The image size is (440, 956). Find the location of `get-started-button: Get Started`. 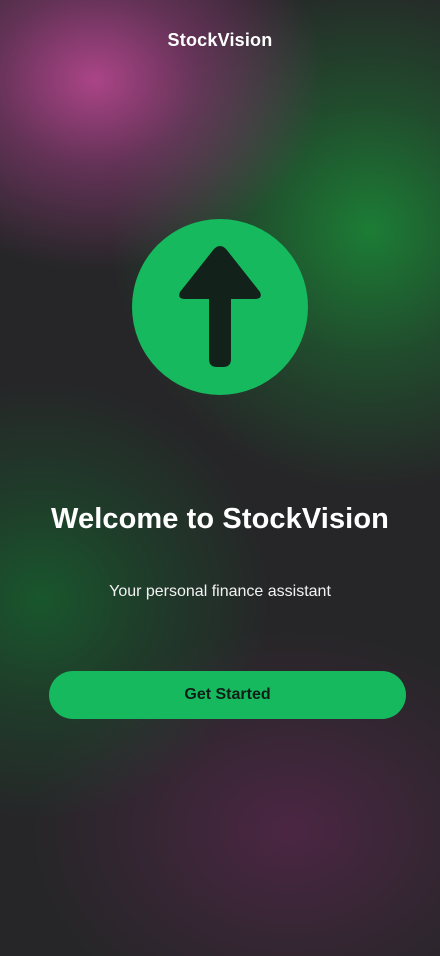

get-started-button: Get Started is located at coordinates (227, 695).